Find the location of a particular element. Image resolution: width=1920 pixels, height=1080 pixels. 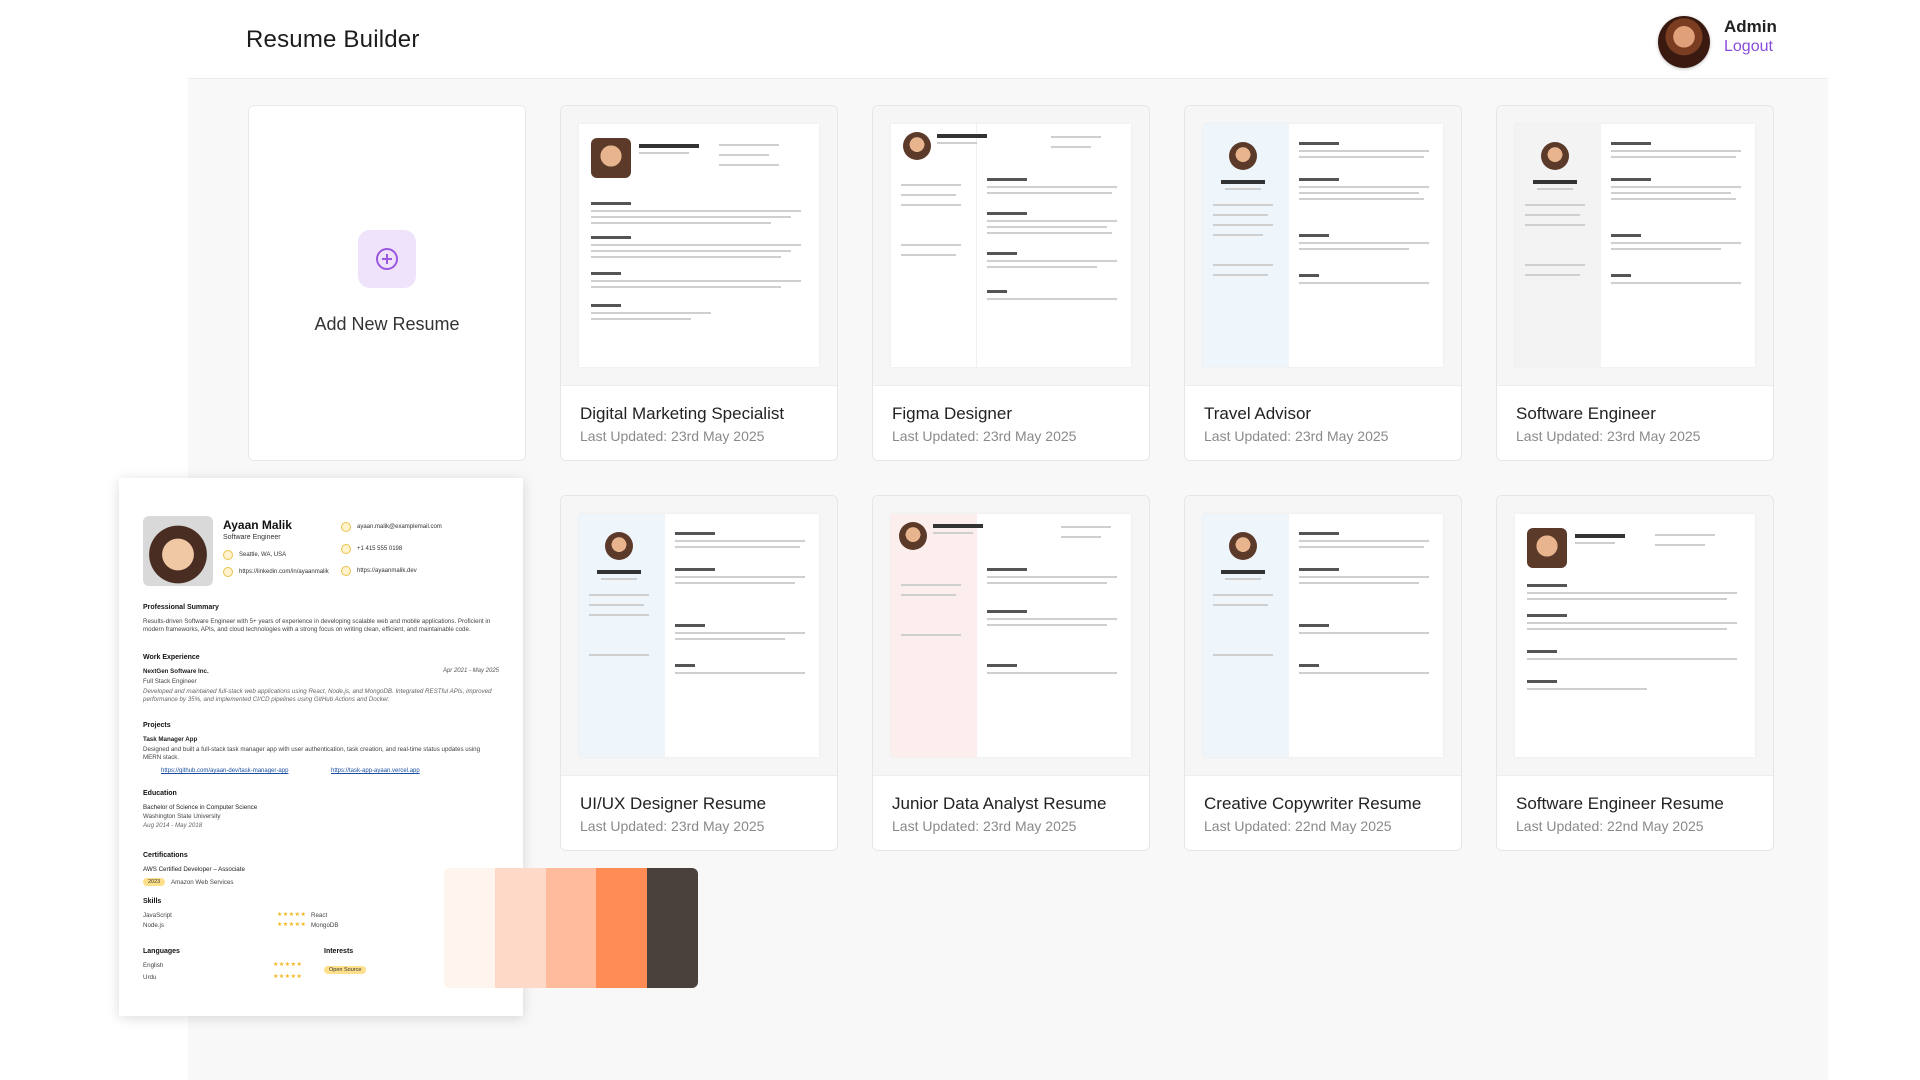

phone-contact: +1 415 555 0198 is located at coordinates (371, 549).